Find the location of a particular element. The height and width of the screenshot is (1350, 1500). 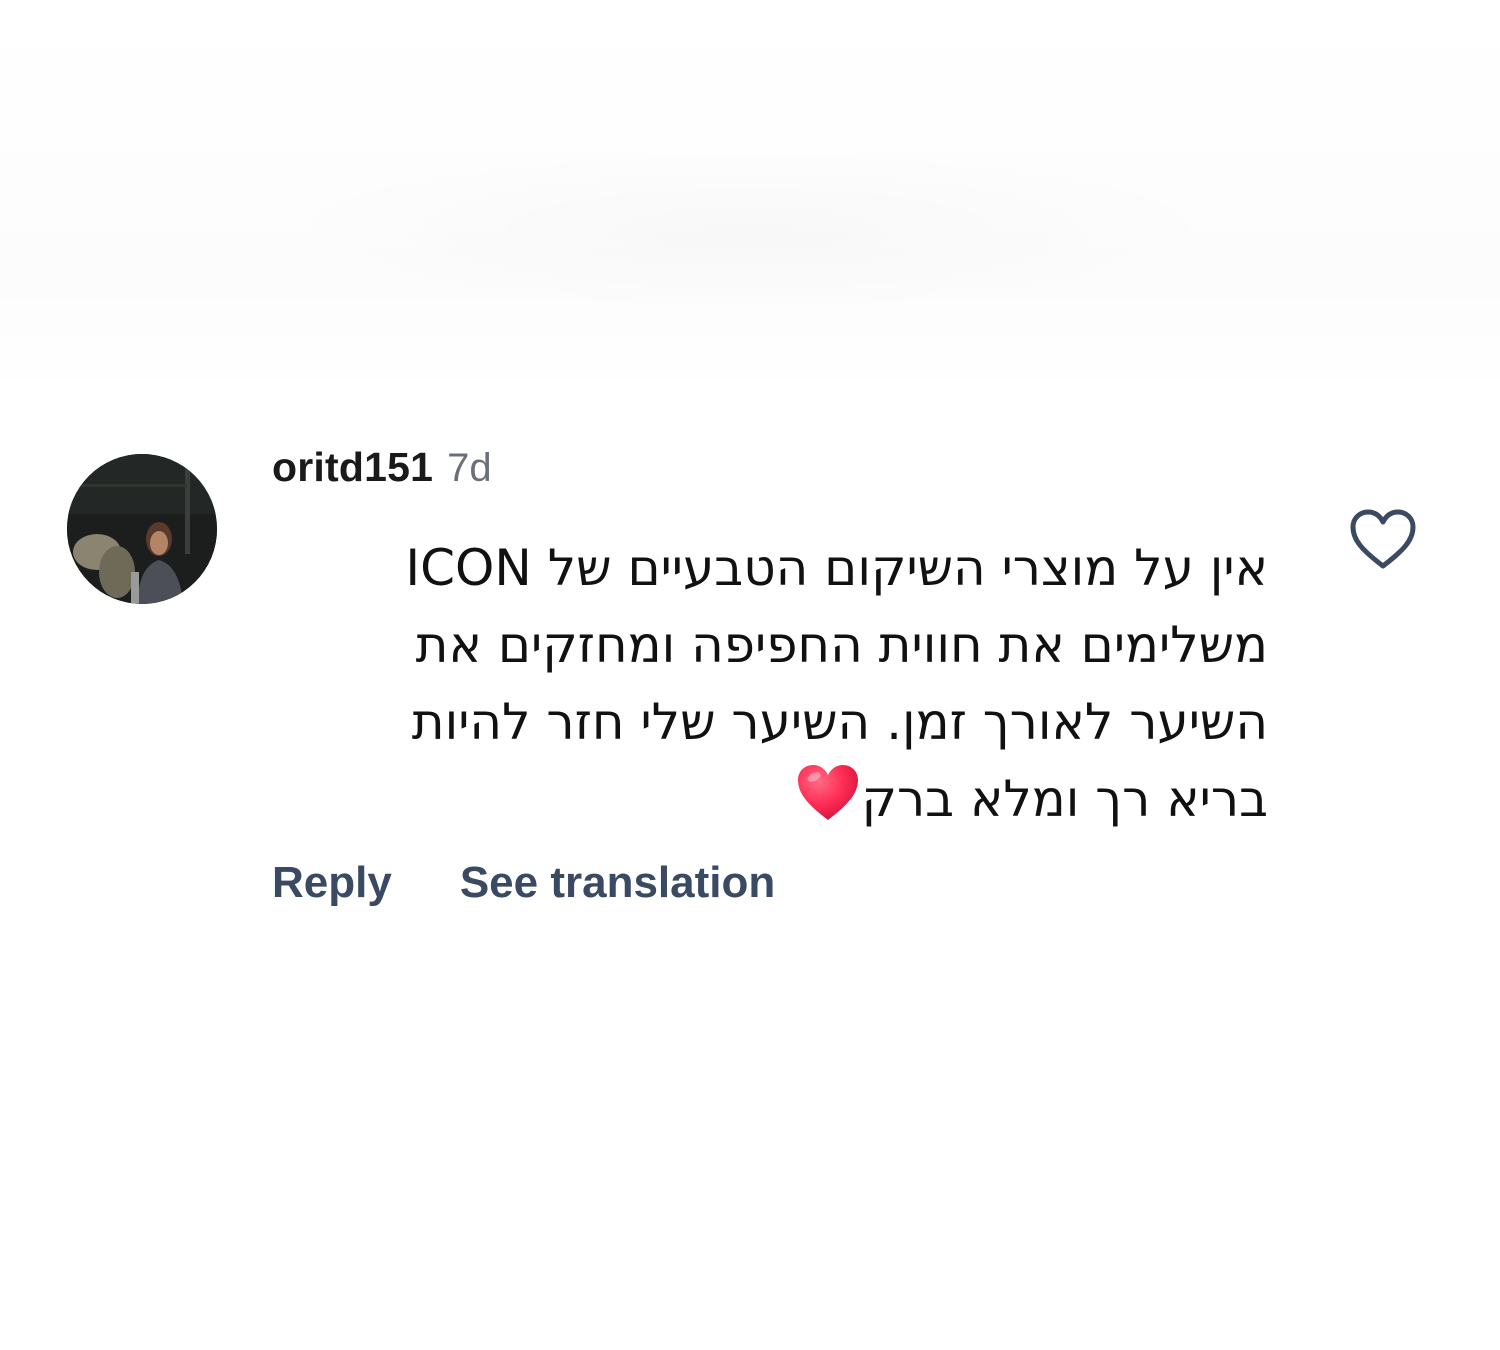

heart-emoji-icon is located at coordinates (828, 804).